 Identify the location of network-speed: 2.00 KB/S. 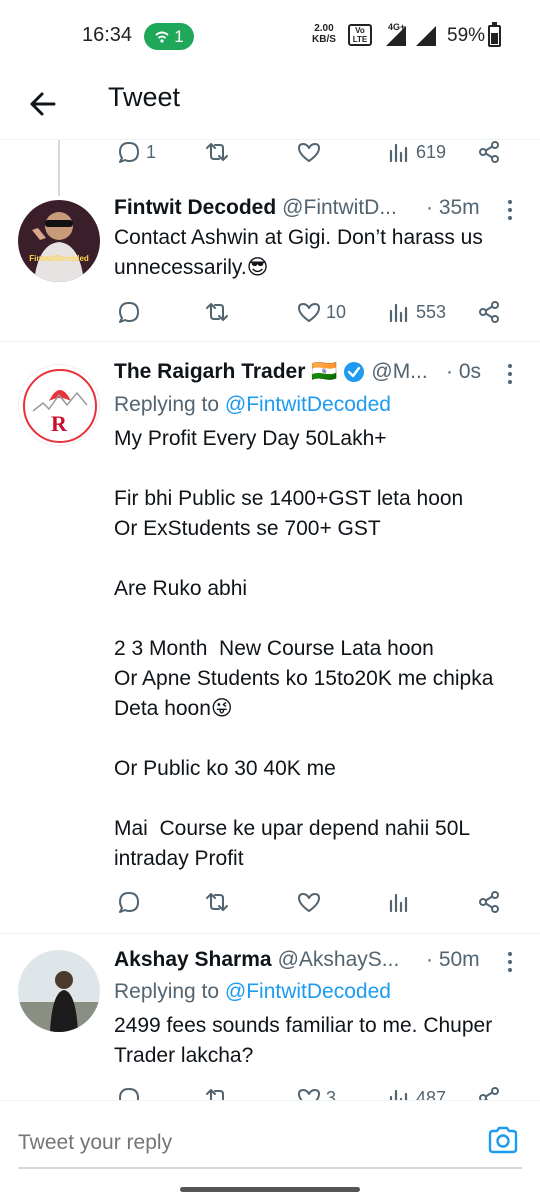
(324, 34).